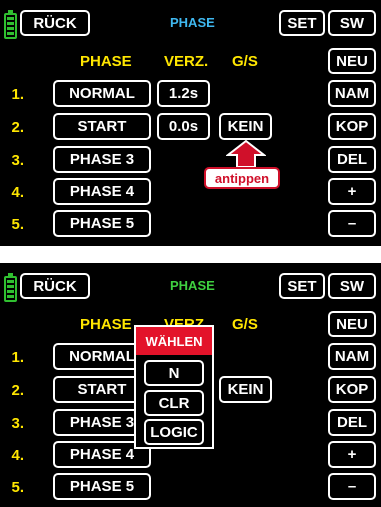  Describe the element at coordinates (102, 159) in the screenshot. I see `phase-name-button: PHASE 3` at that location.